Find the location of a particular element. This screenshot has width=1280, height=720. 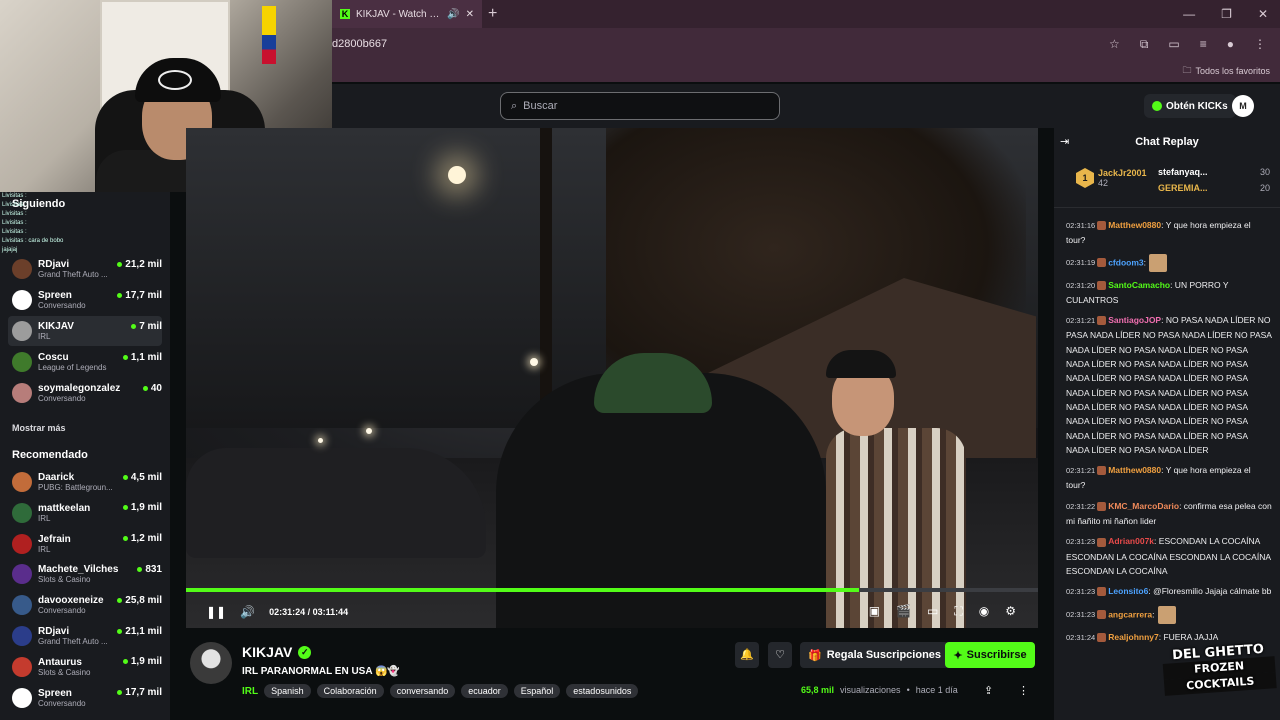

gift-subs-label: Regala Suscripciones is located at coordinates (884, 655).